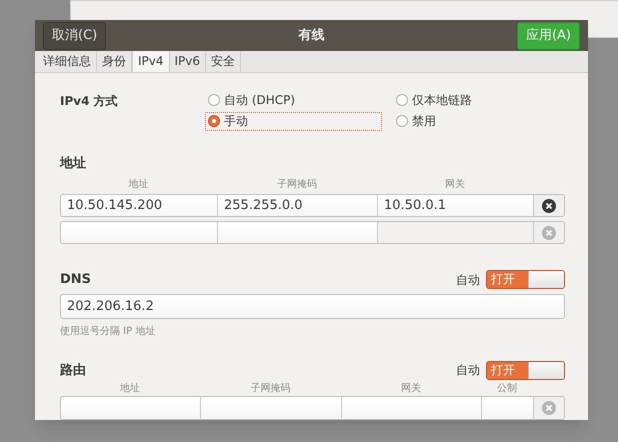 This screenshot has width=618, height=442. Describe the element at coordinates (89, 101) in the screenshot. I see `ipv4-method-label: IPv4 方式` at that location.